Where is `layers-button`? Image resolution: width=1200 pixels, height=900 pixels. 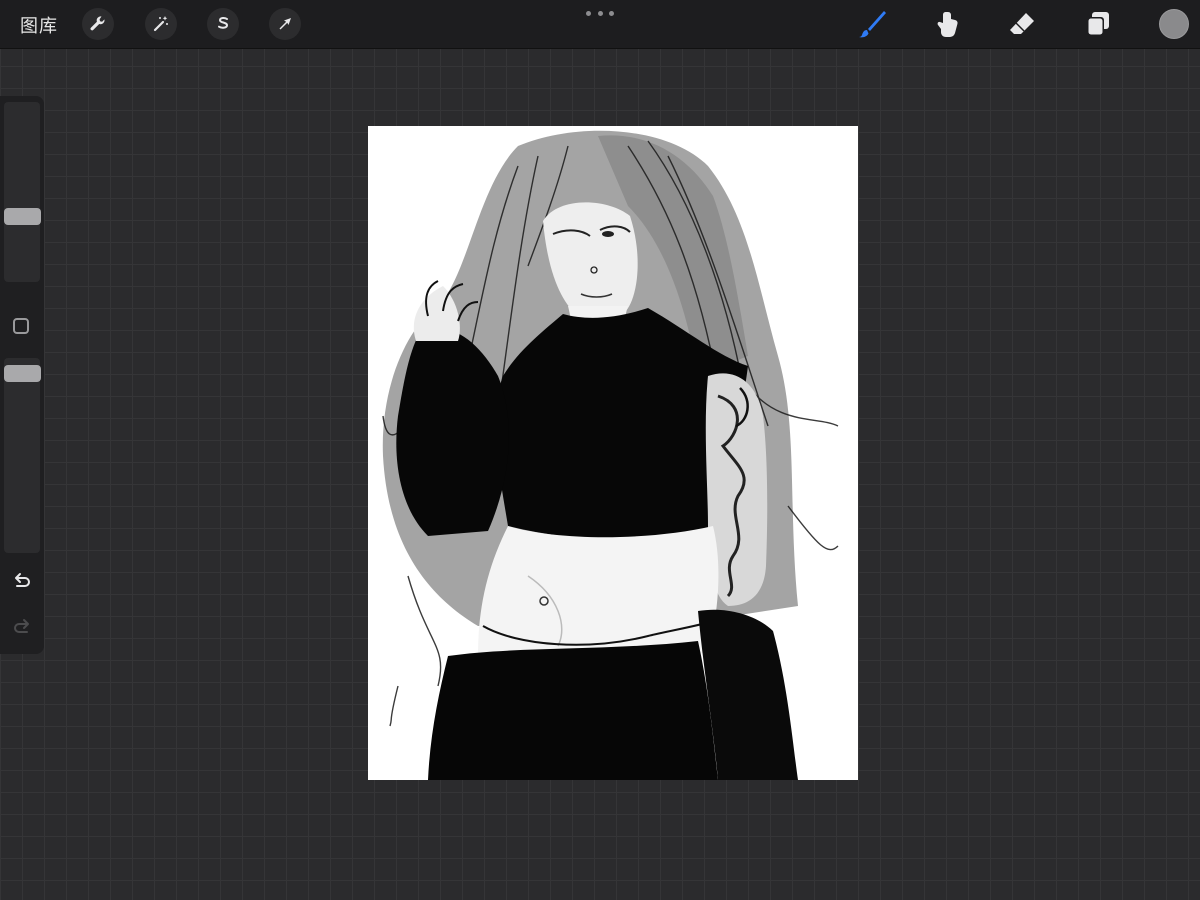 layers-button is located at coordinates (1098, 24).